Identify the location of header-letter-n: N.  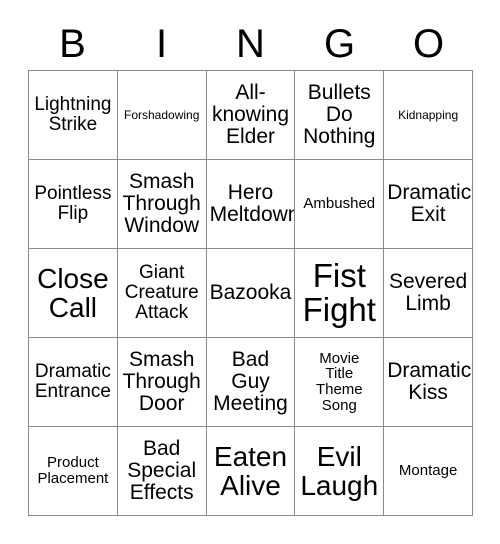
(250, 44).